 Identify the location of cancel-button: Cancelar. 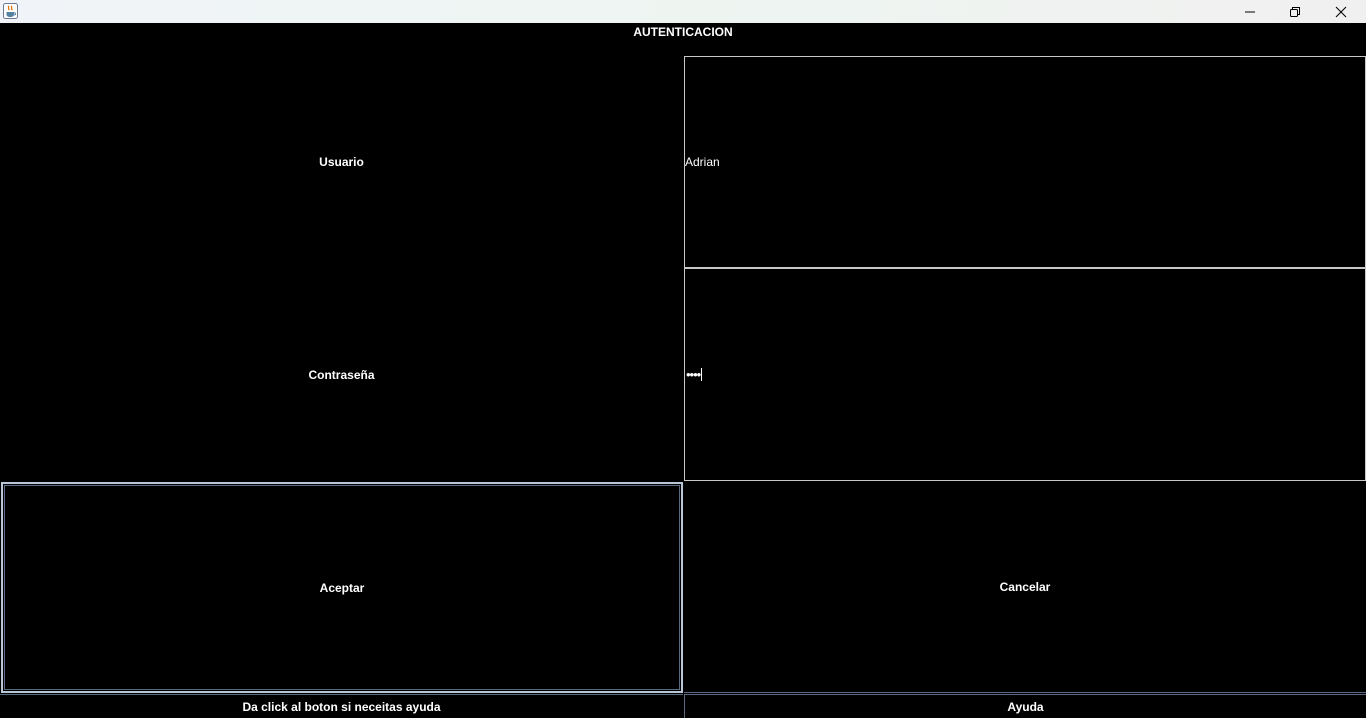
(1025, 587).